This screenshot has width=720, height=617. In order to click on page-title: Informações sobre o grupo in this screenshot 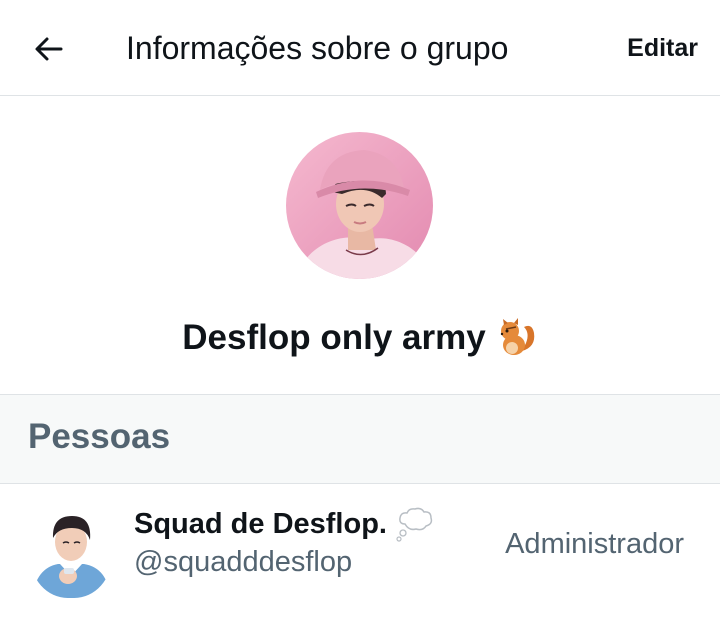, I will do `click(317, 48)`.